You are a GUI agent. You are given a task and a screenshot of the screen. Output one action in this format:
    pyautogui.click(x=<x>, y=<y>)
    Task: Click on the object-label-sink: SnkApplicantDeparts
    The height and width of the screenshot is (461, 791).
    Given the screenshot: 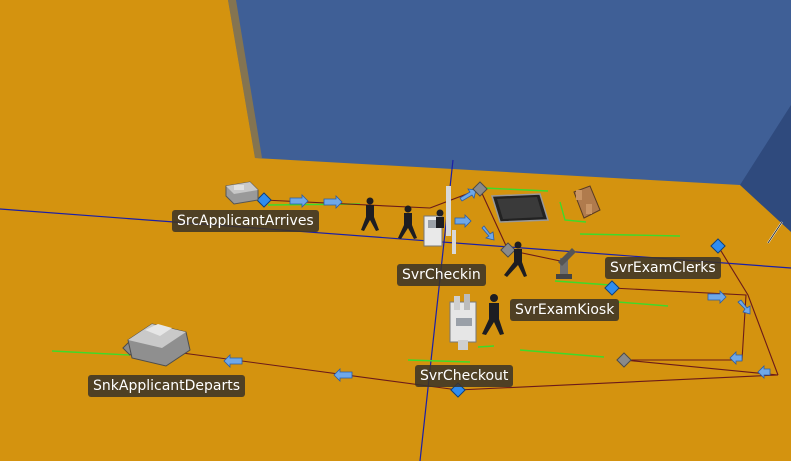 What is the action you would take?
    pyautogui.click(x=167, y=386)
    